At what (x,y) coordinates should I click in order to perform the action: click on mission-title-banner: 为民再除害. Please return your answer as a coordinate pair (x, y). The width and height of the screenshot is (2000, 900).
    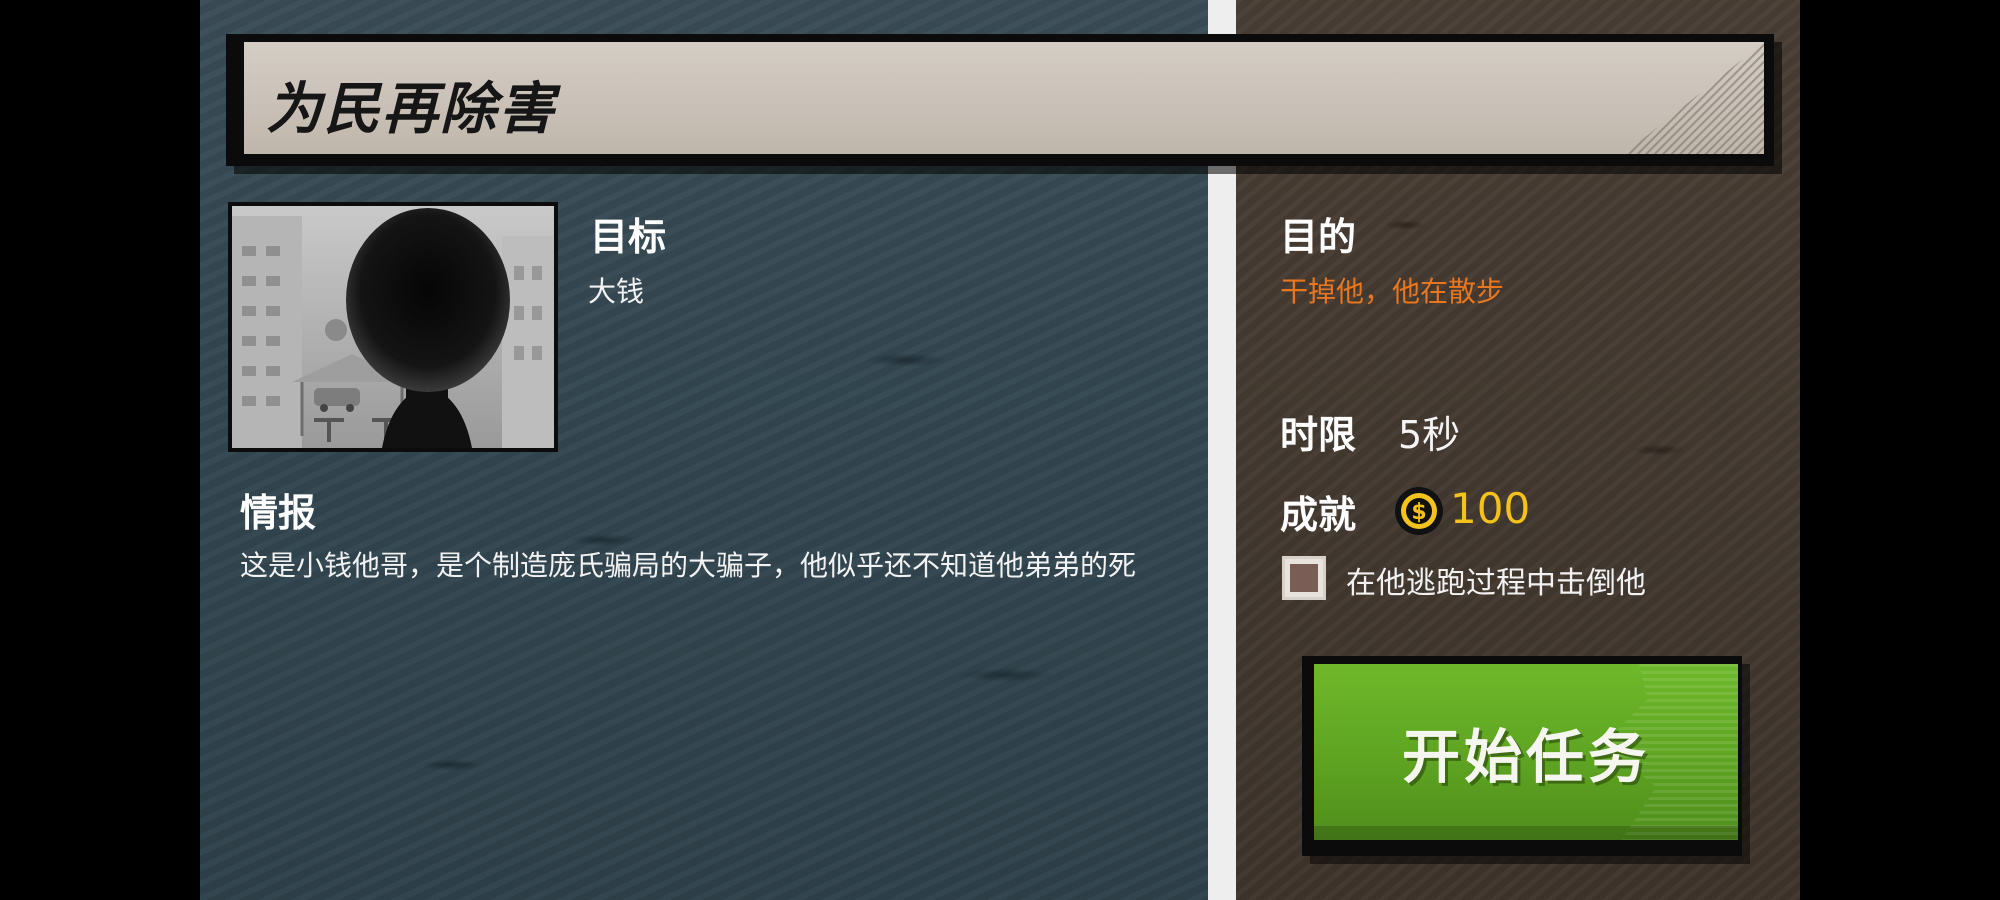
    Looking at the image, I should click on (1000, 100).